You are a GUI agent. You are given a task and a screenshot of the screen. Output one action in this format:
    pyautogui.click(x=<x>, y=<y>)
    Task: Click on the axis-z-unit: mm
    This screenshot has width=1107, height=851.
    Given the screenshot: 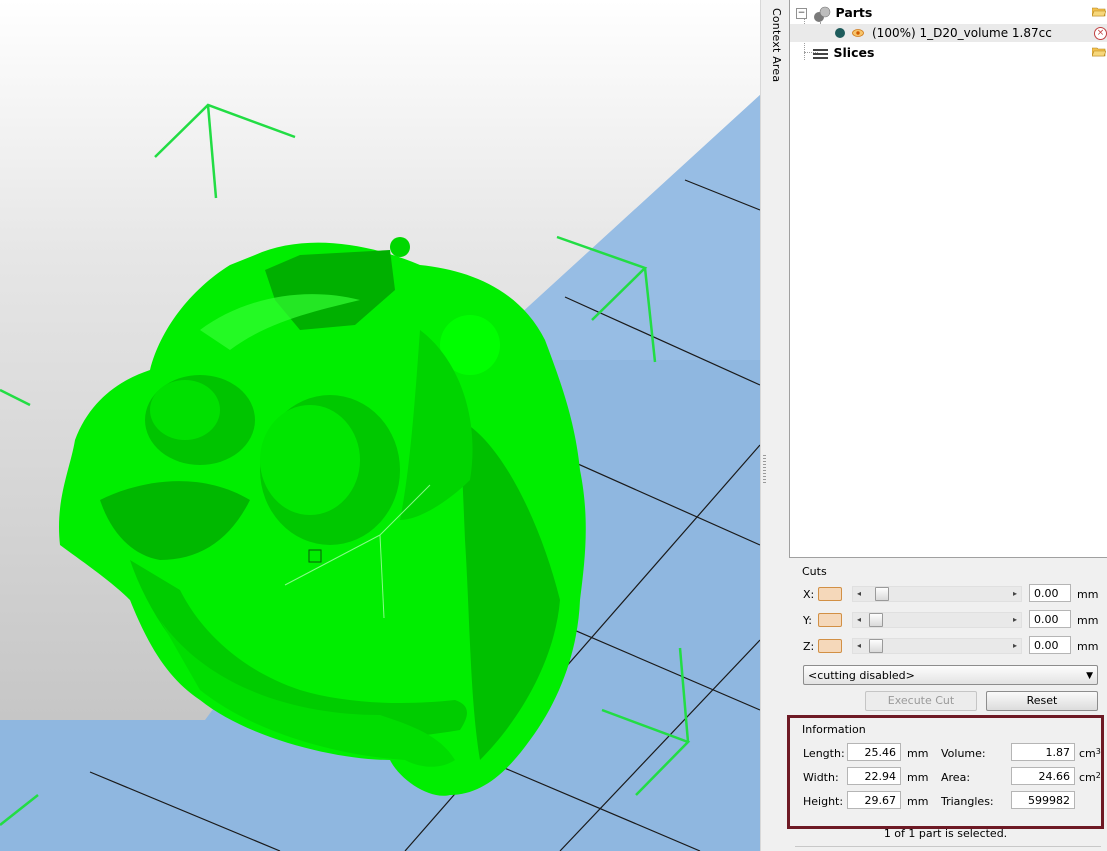 What is the action you would take?
    pyautogui.click(x=1088, y=646)
    